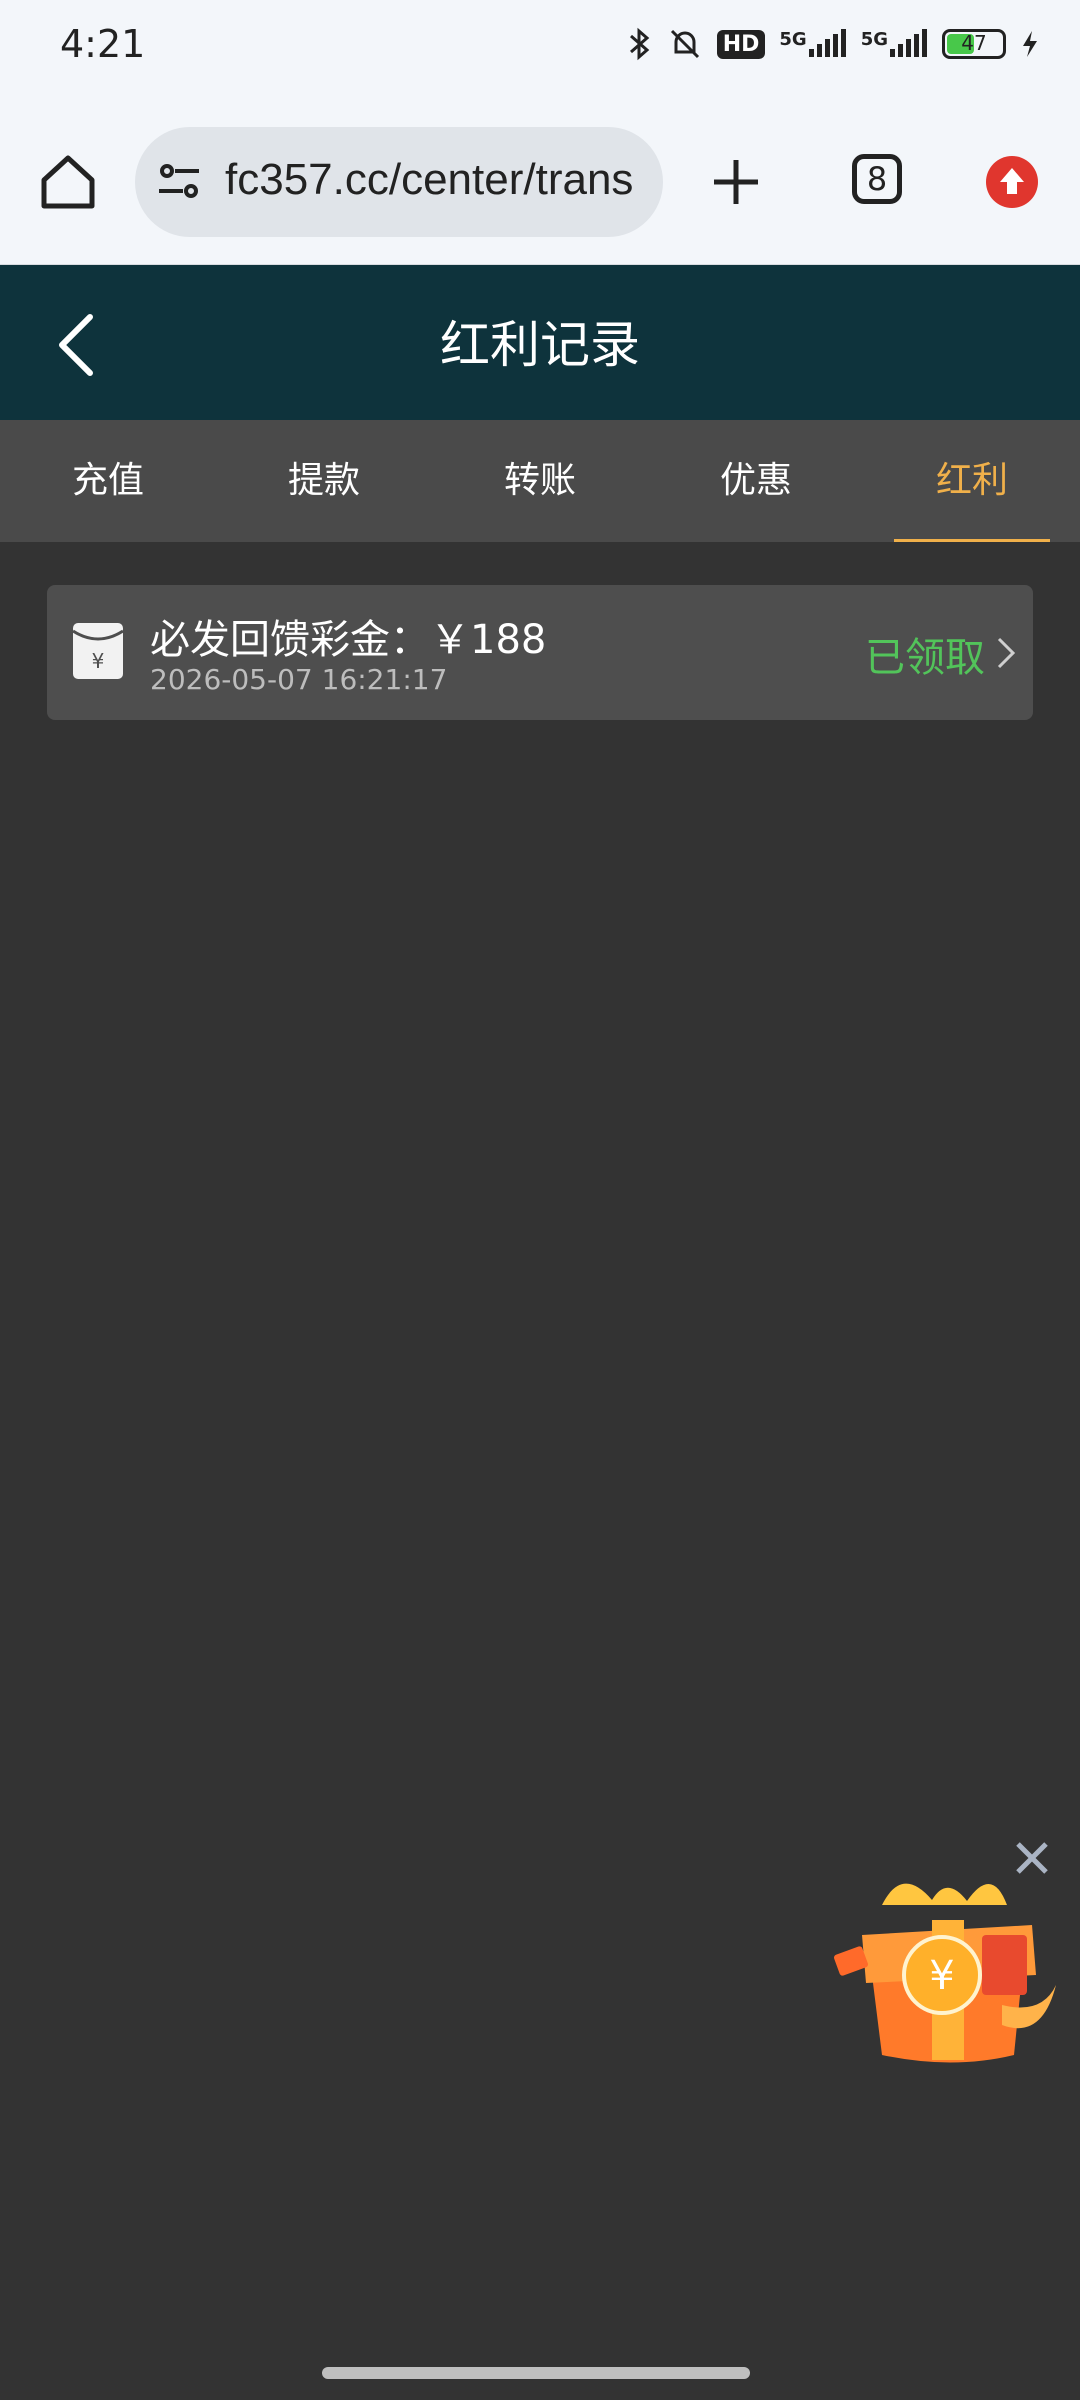 The height and width of the screenshot is (2400, 1080). Describe the element at coordinates (540, 50) in the screenshot. I see `status-bar: 4:21 HD 5G 5G 47` at that location.